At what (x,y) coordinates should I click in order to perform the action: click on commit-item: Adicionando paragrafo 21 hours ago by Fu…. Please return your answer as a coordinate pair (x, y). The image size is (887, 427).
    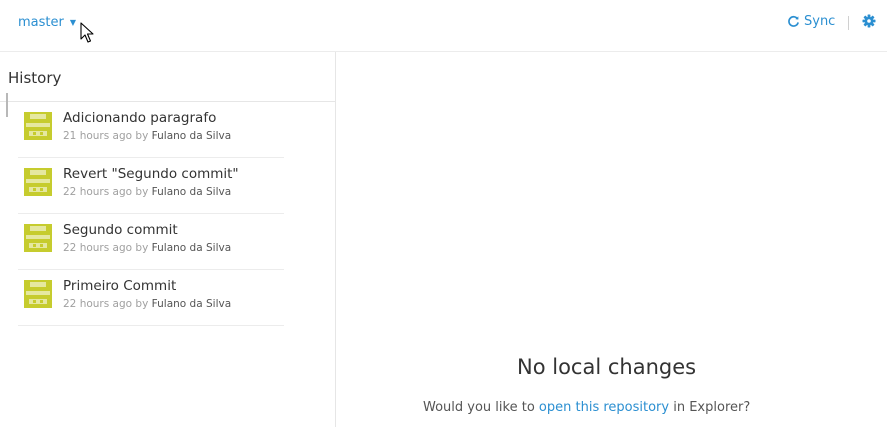
    Looking at the image, I should click on (151, 130).